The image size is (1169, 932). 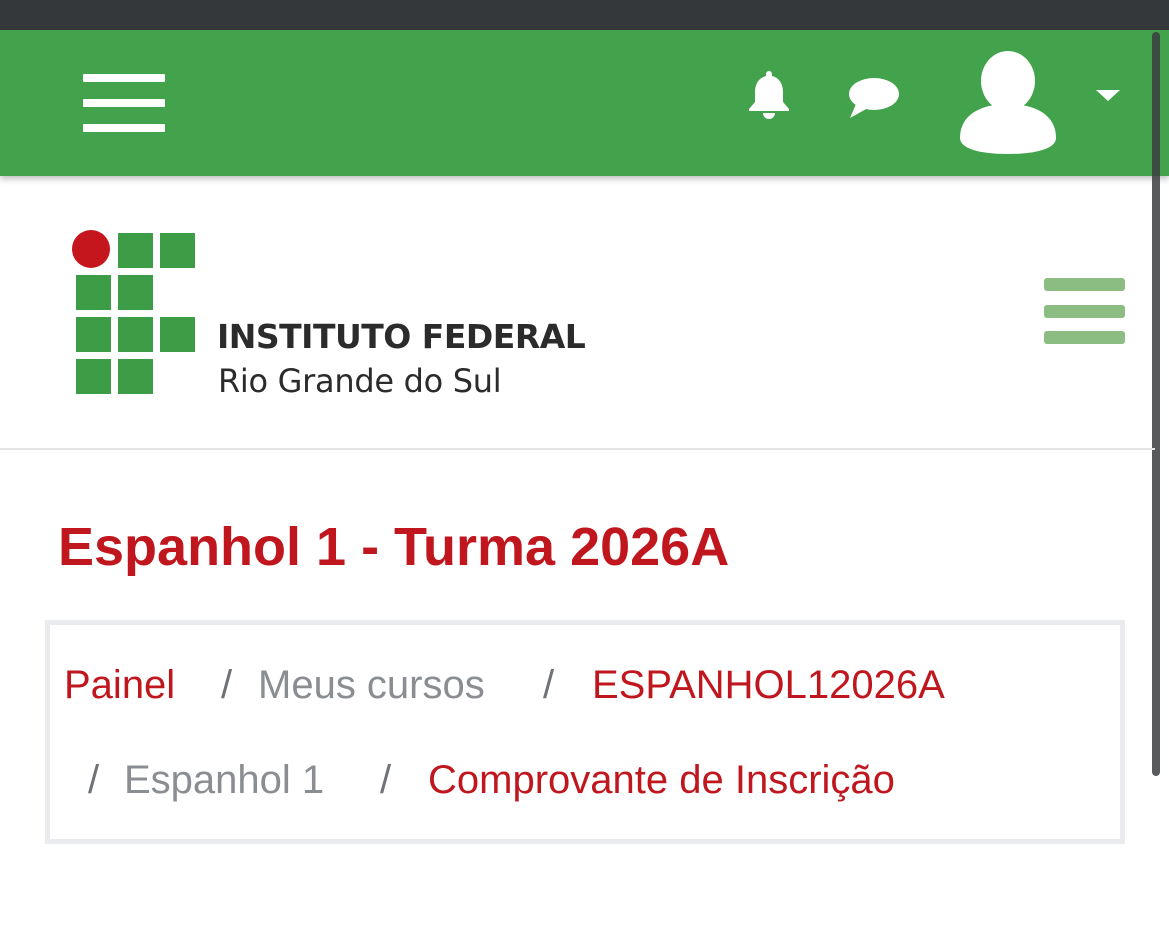 What do you see at coordinates (1008, 102) in the screenshot?
I see `user-avatar-icon` at bounding box center [1008, 102].